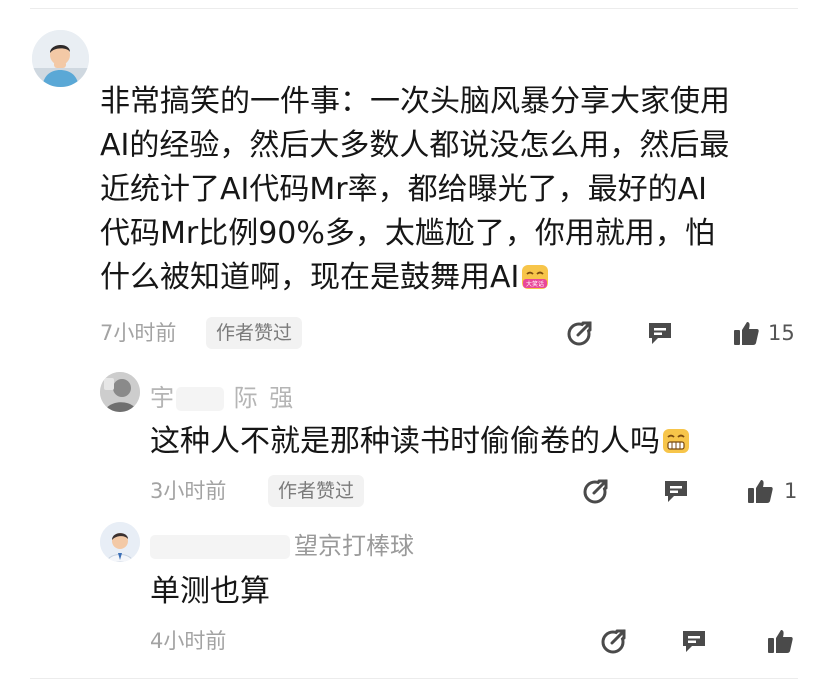 The width and height of the screenshot is (828, 695). Describe the element at coordinates (535, 277) in the screenshot. I see `laughing-emoji-icon: 大笑话` at that location.